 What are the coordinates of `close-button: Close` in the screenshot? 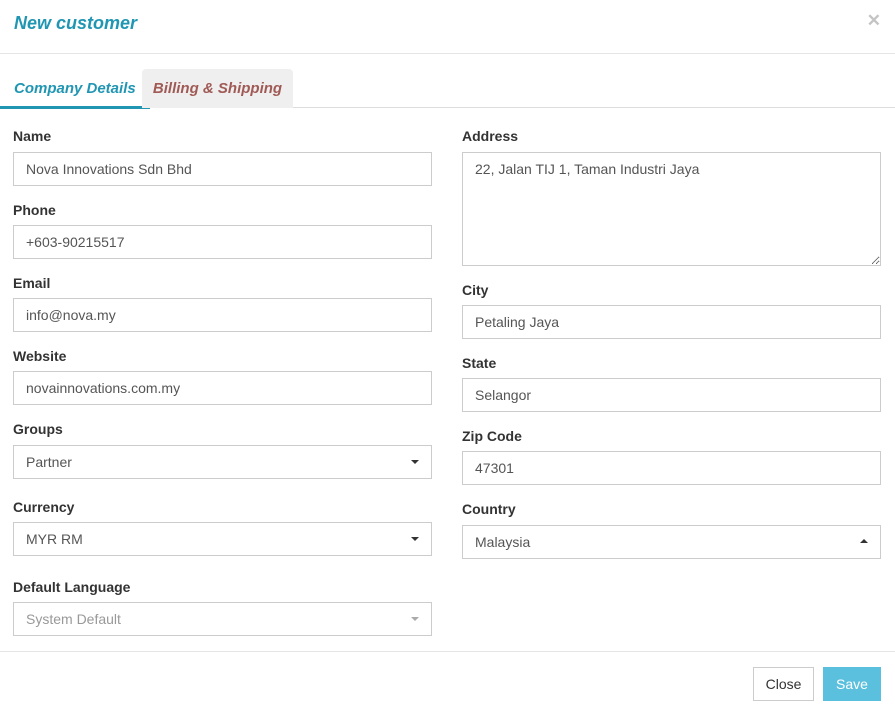 It's located at (783, 684).